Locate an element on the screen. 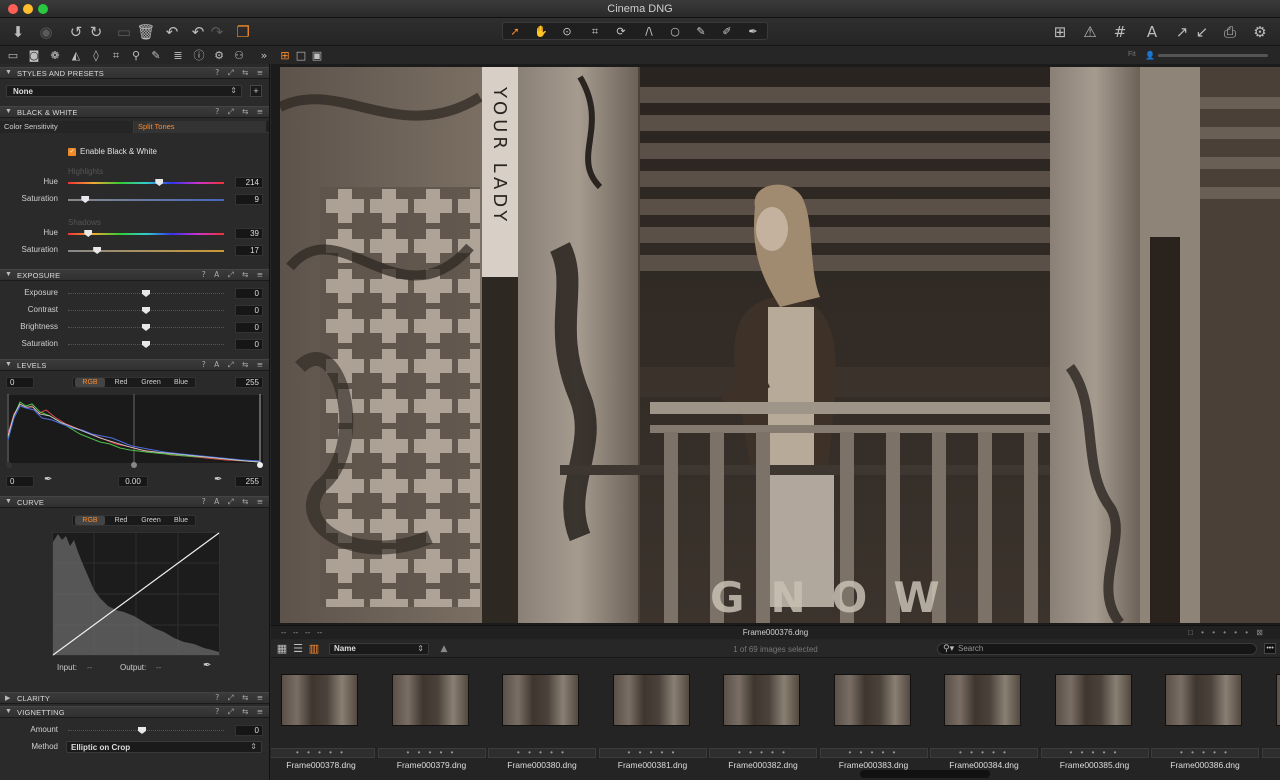 This screenshot has height=780, width=1280. redo-icon: ↷ is located at coordinates (217, 32).